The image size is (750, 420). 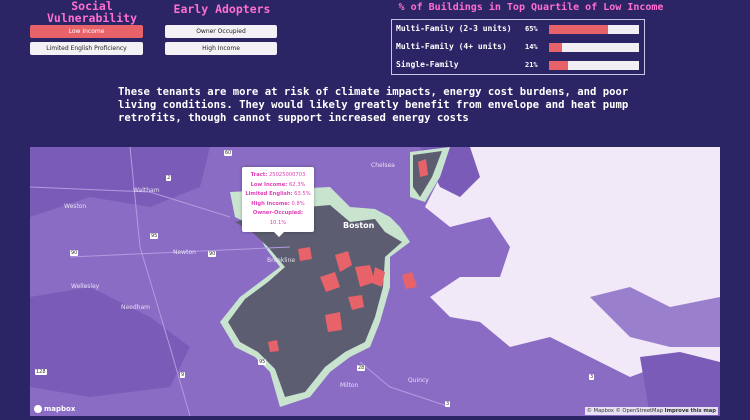 What do you see at coordinates (60, 409) in the screenshot?
I see `mapbox-logo-text: mapbox` at bounding box center [60, 409].